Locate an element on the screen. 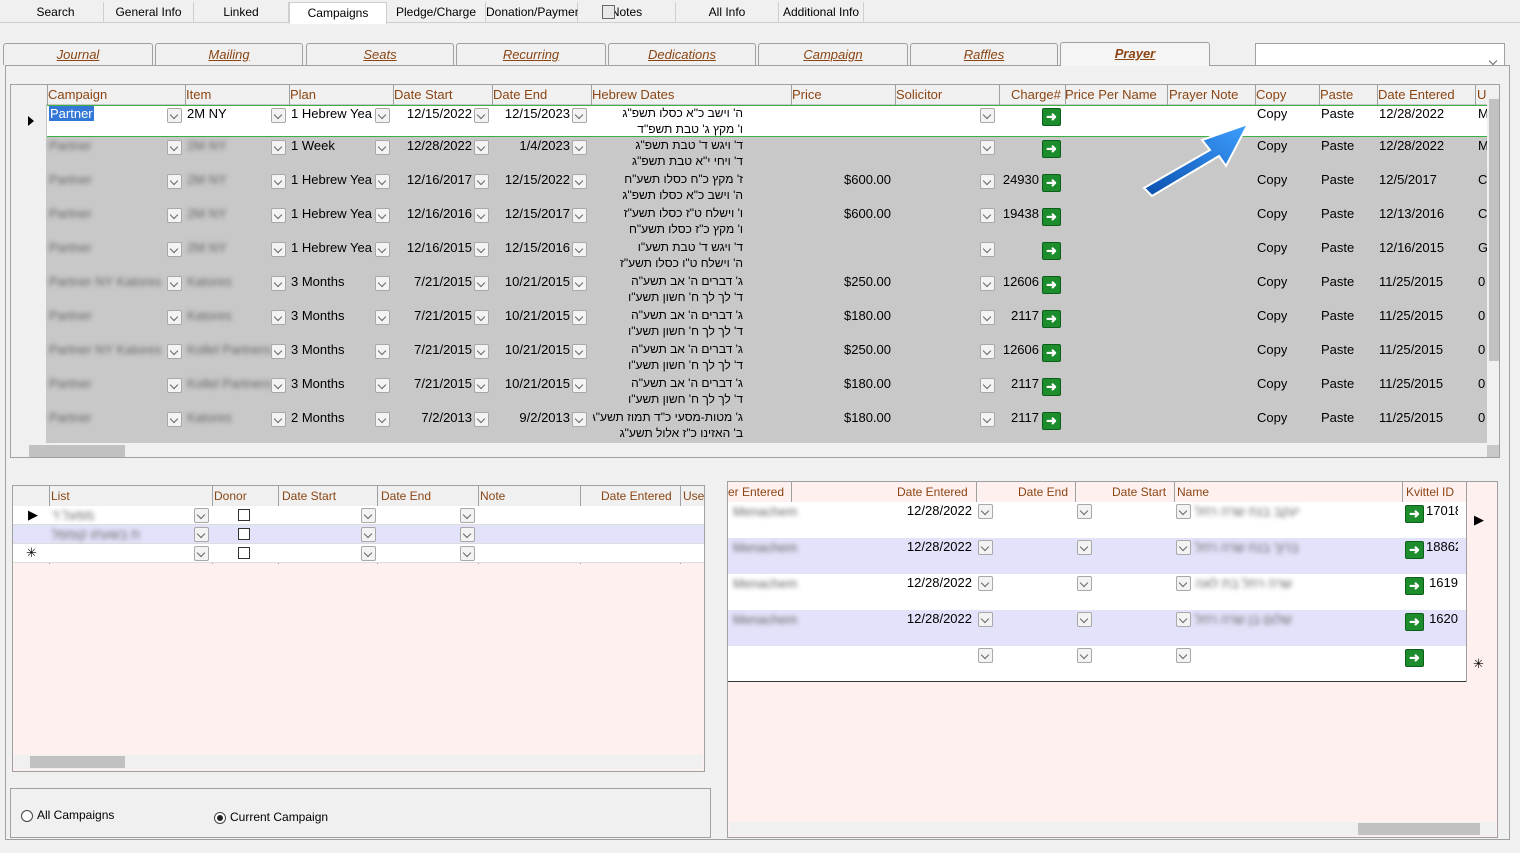 The width and height of the screenshot is (1520, 853). kvittel-header-date-entered: Date Entered is located at coordinates (932, 492).